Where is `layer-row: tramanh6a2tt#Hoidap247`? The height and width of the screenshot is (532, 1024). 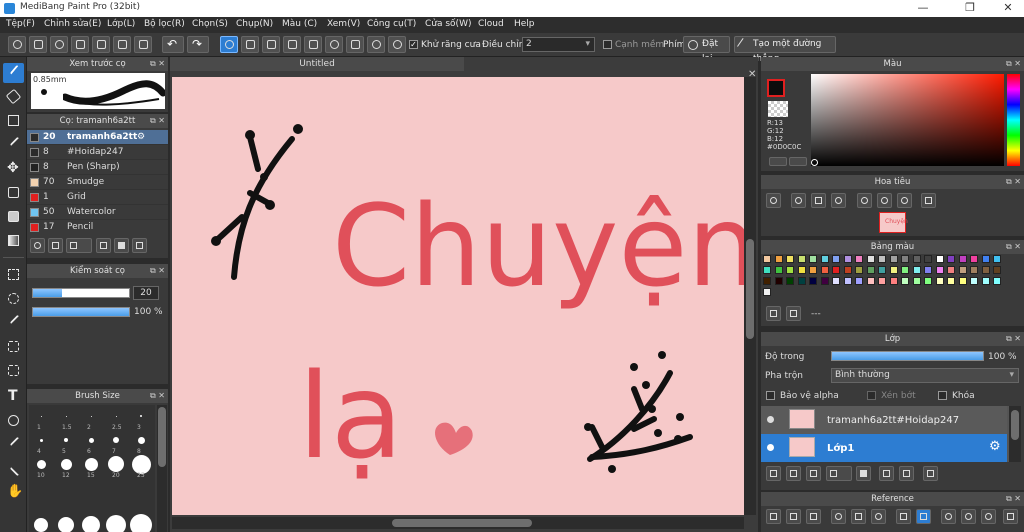 layer-row: tramanh6a2tt#Hoidap247 is located at coordinates (884, 420).